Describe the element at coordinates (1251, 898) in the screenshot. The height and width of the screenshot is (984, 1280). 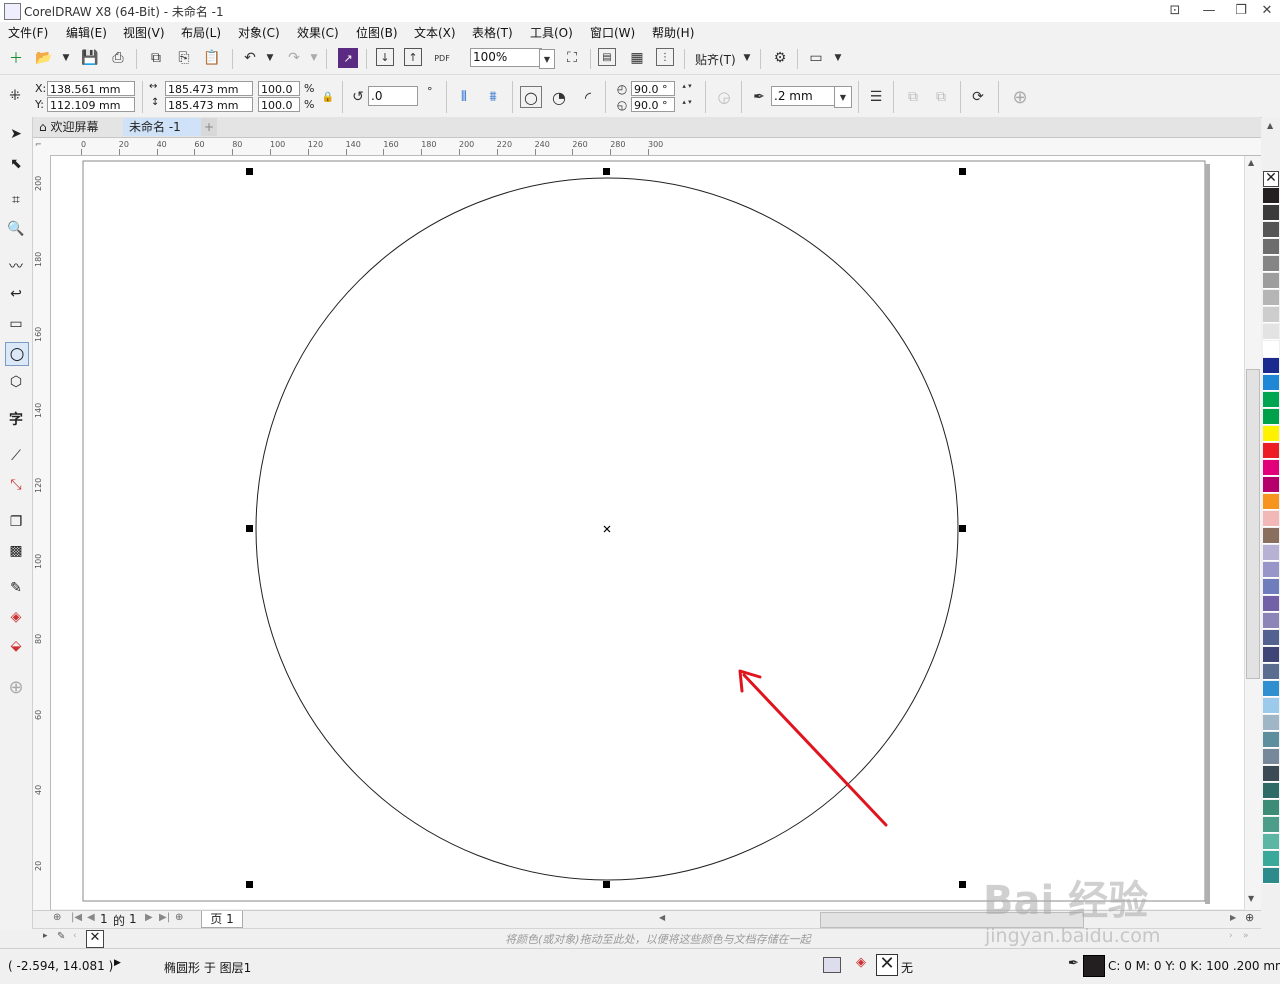
I see `scroll-down-icon: ▼` at that location.